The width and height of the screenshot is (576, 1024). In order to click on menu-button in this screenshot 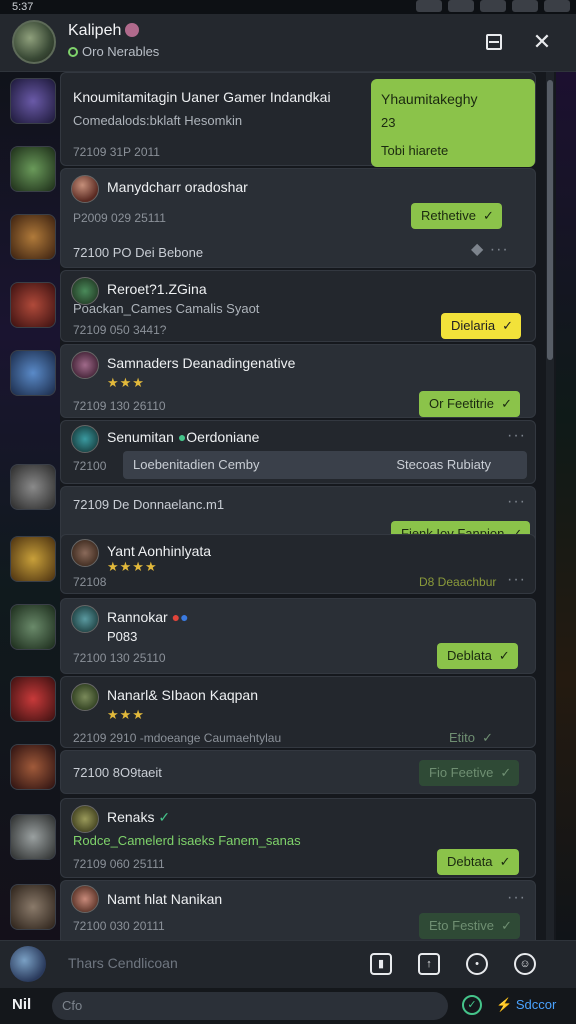, I will do `click(494, 42)`.